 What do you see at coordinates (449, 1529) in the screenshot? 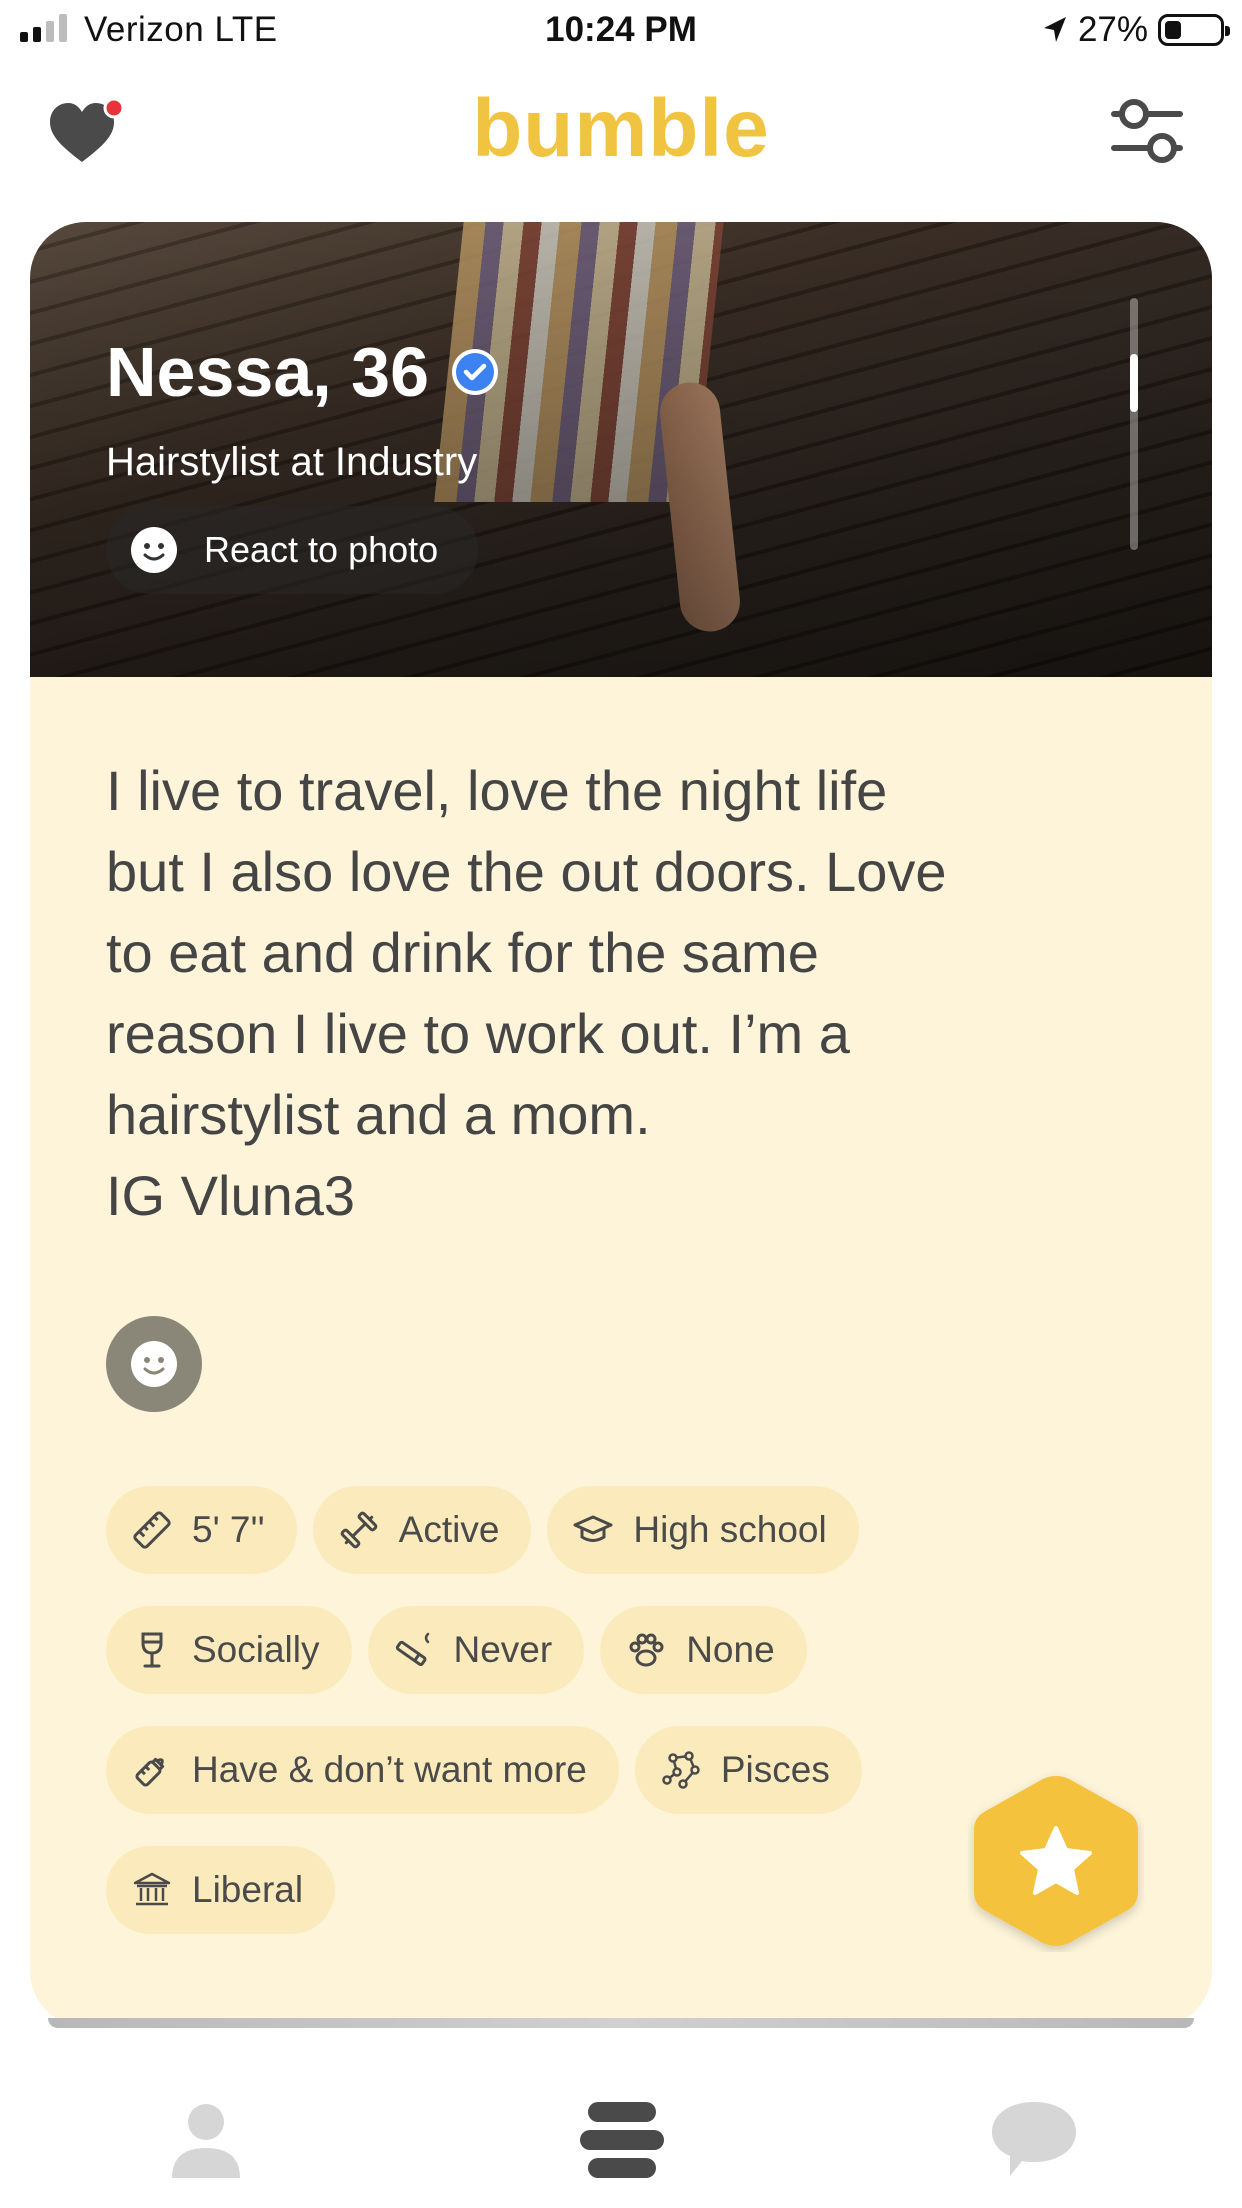
I see `badge-exercise-label: Active` at bounding box center [449, 1529].